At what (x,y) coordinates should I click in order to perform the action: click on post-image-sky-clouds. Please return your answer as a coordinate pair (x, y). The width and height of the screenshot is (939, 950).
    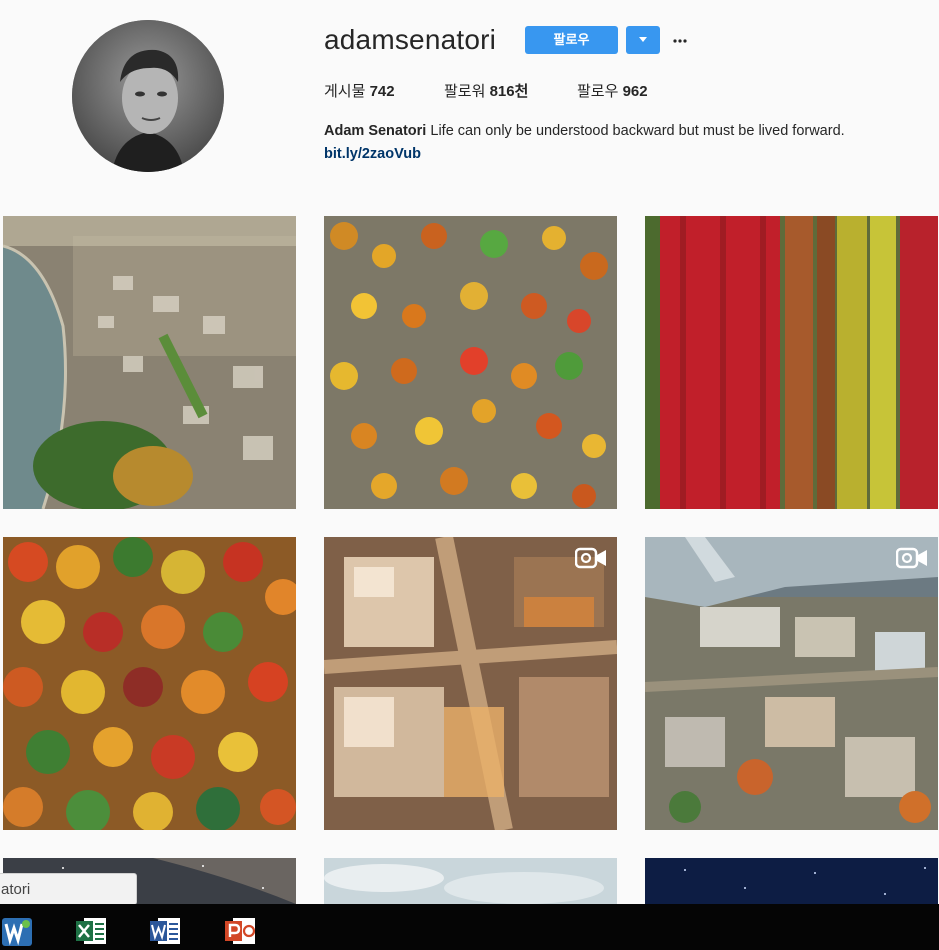
    Looking at the image, I should click on (470, 881).